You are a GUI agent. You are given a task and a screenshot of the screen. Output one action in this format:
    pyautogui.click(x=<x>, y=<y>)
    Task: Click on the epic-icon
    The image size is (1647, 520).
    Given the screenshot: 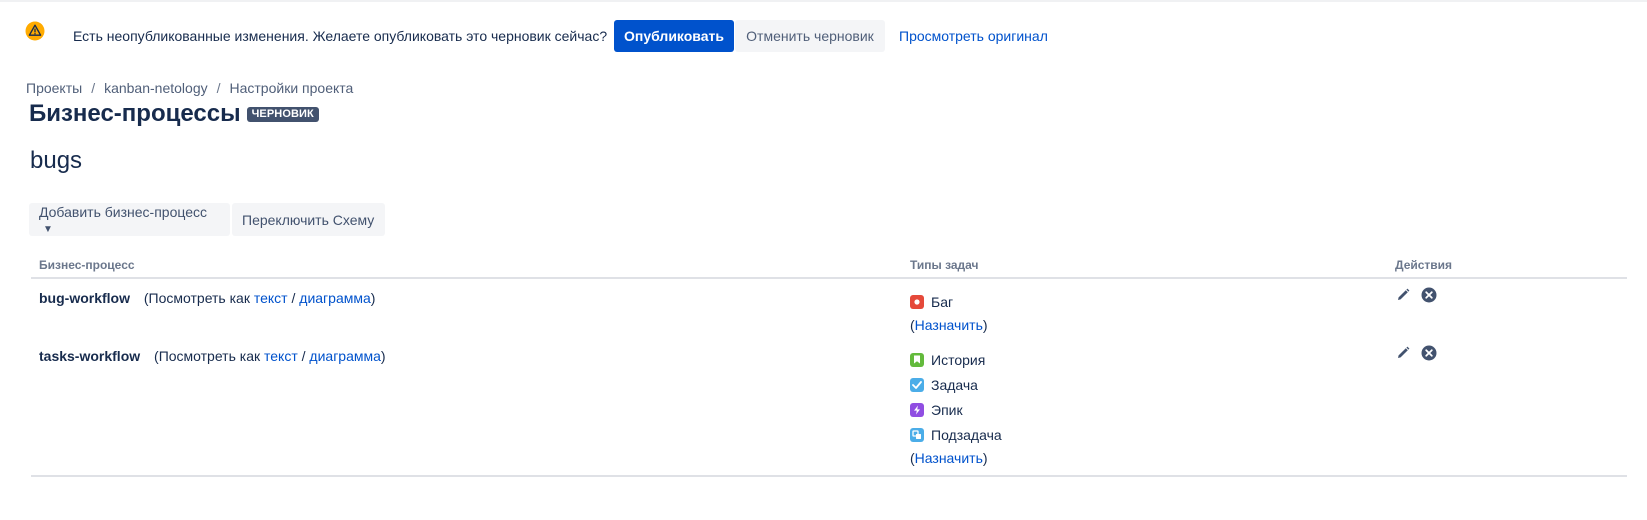 What is the action you would take?
    pyautogui.click(x=917, y=409)
    